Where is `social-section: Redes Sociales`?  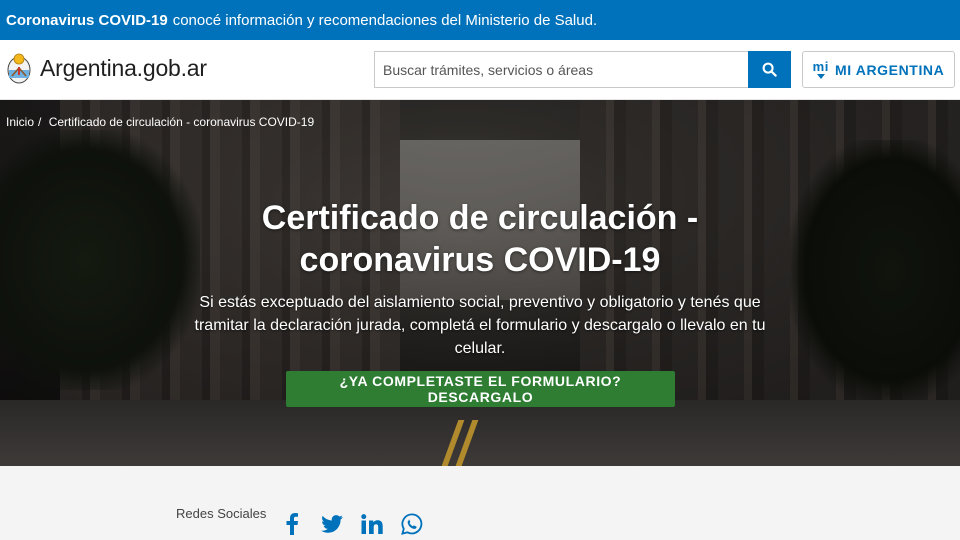
social-section: Redes Sociales is located at coordinates (480, 503).